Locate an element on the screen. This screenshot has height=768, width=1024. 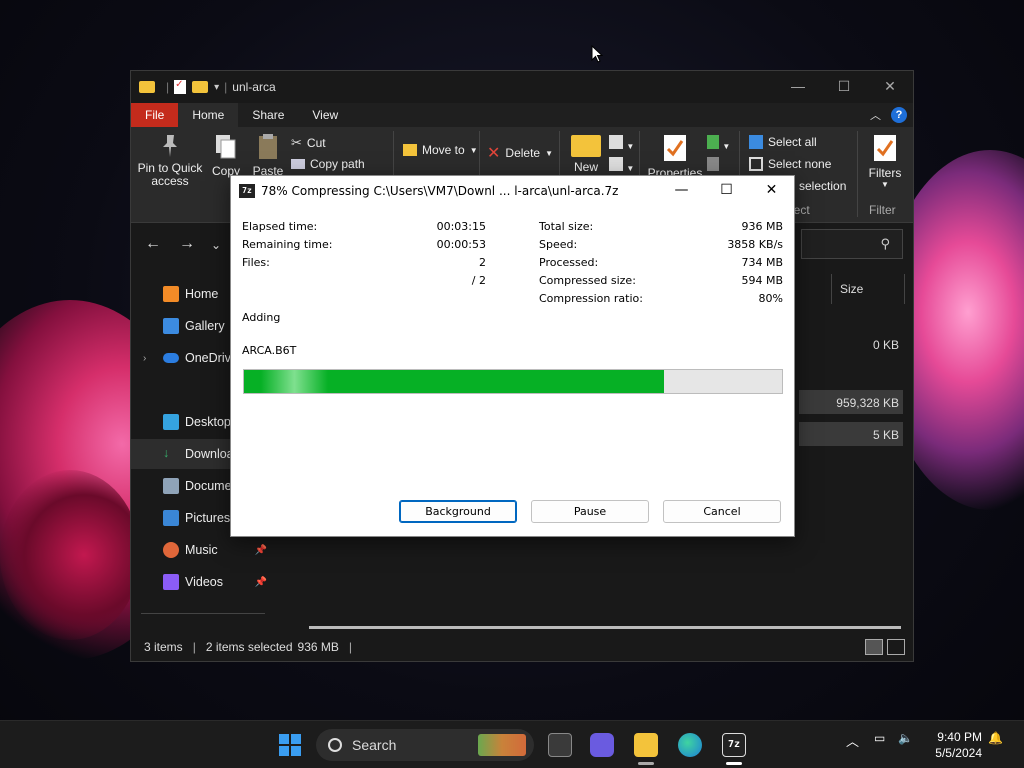
details-view-icon is located at coordinates (874, 647).